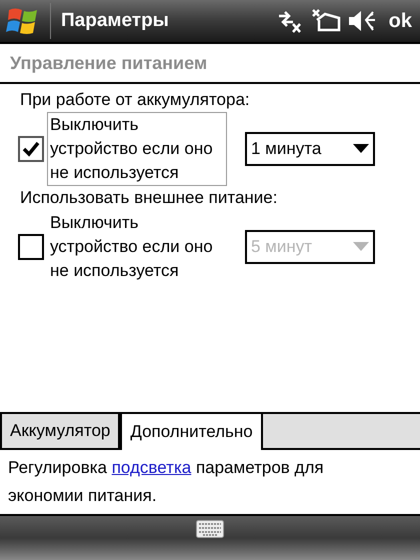  Describe the element at coordinates (191, 431) in the screenshot. I see `tab: Дополнительно` at that location.